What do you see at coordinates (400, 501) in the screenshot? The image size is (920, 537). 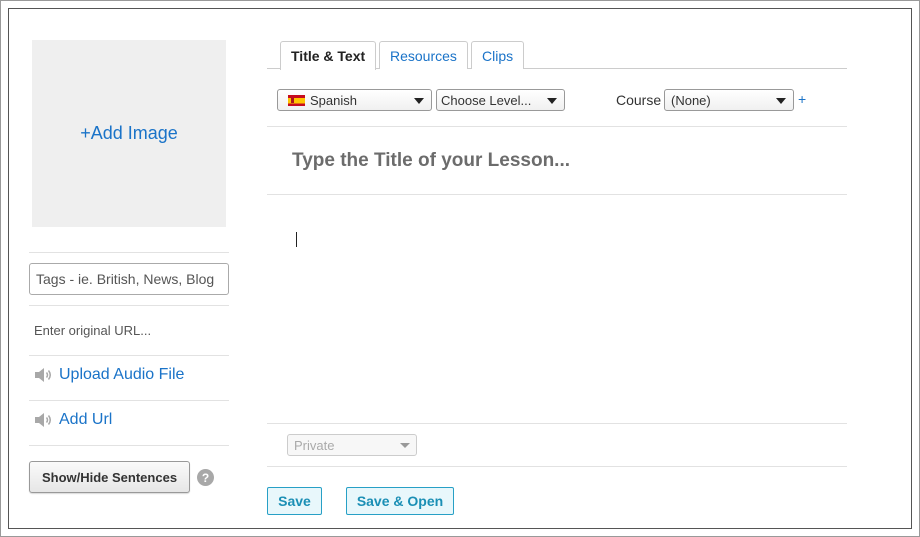 I see `save-and-open-button: Save & Open` at bounding box center [400, 501].